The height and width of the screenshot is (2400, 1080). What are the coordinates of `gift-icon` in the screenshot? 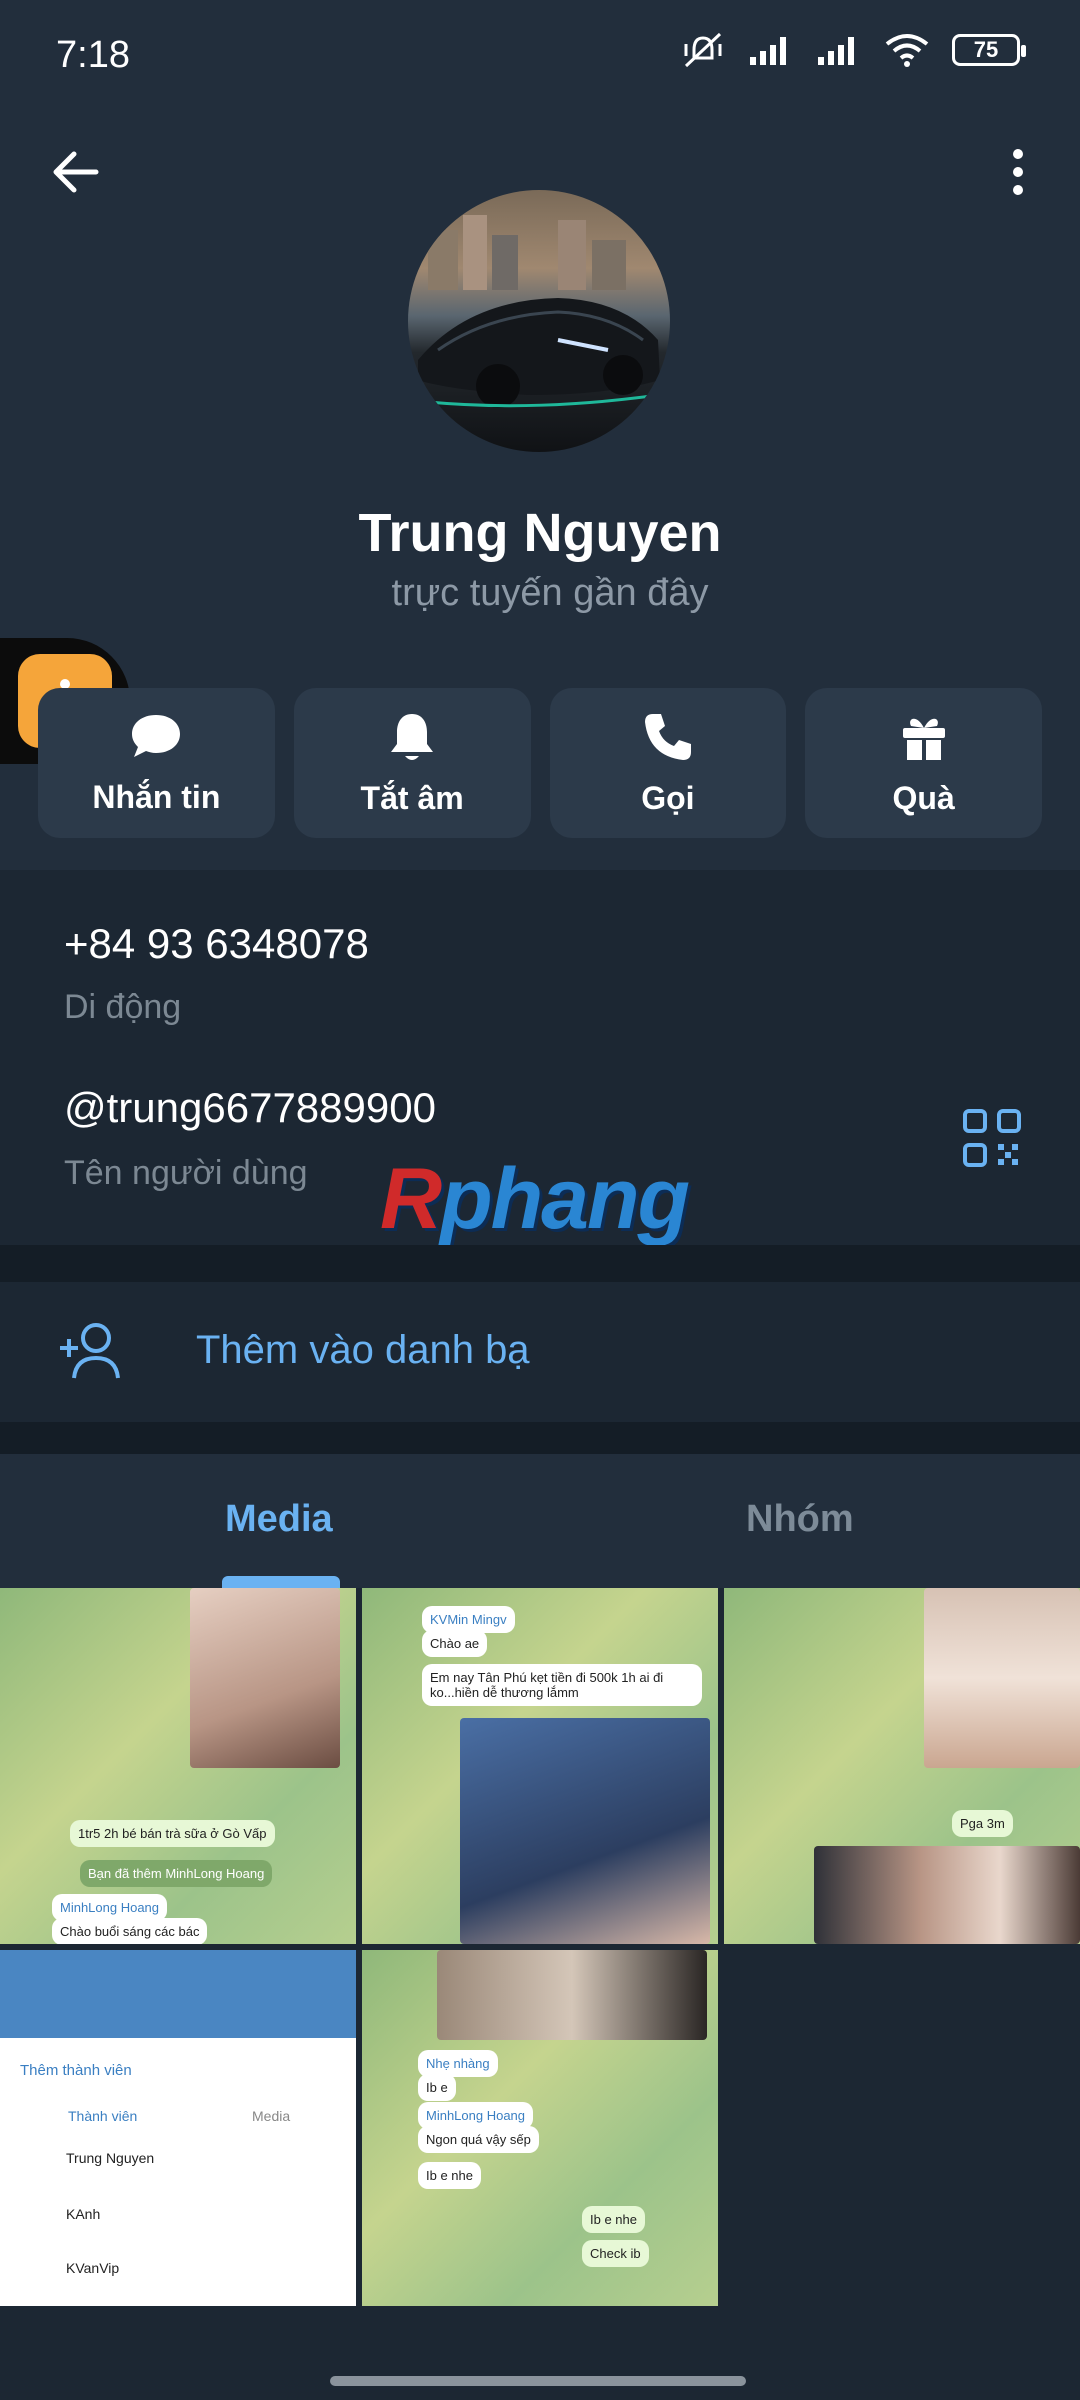 It's located at (923, 739).